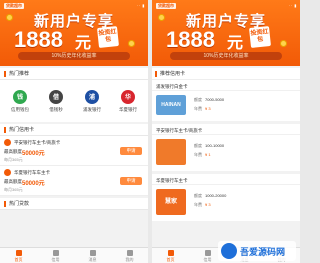 This screenshot has height=263, width=320. What do you see at coordinates (20, 96) in the screenshot?
I see `bank-logo-icon: 钱` at bounding box center [20, 96].